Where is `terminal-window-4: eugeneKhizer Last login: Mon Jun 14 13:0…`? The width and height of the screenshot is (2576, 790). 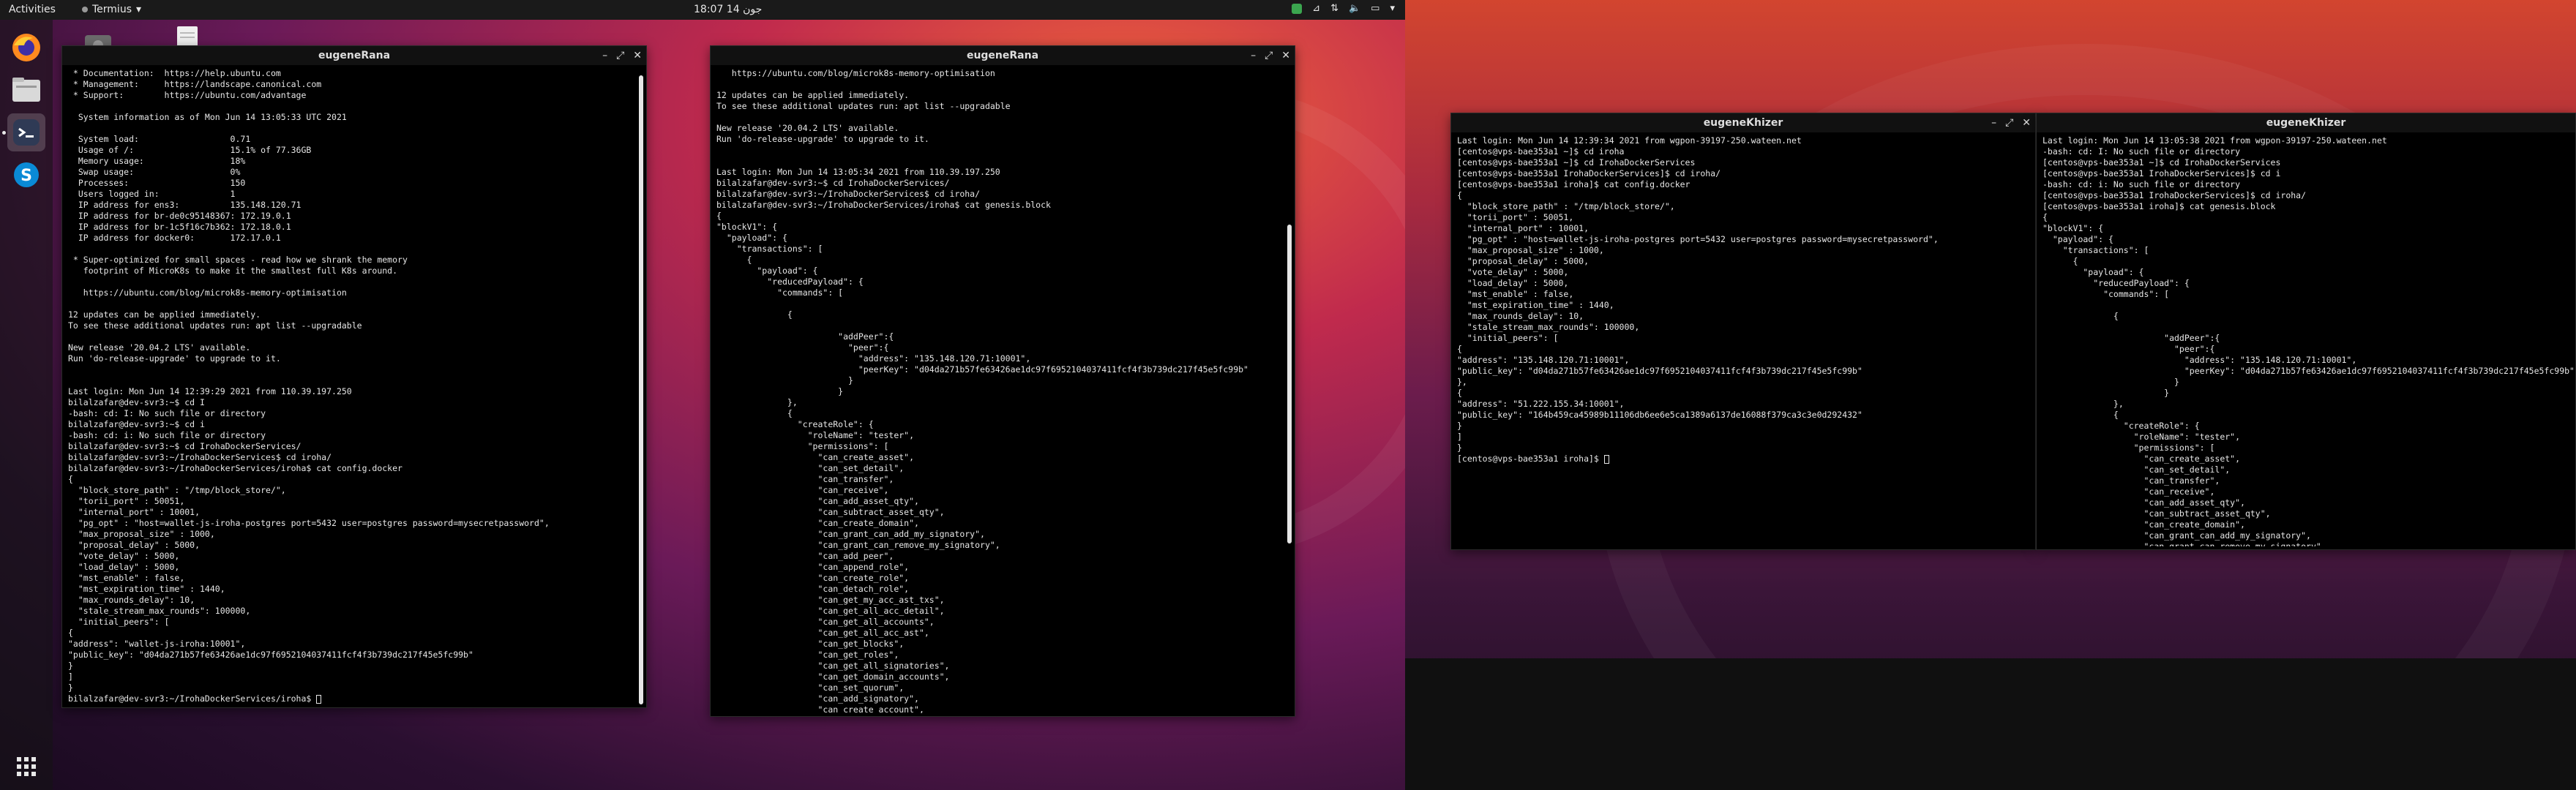
terminal-window-4: eugeneKhizer Last login: Mon Jun 14 13:0… is located at coordinates (2306, 331).